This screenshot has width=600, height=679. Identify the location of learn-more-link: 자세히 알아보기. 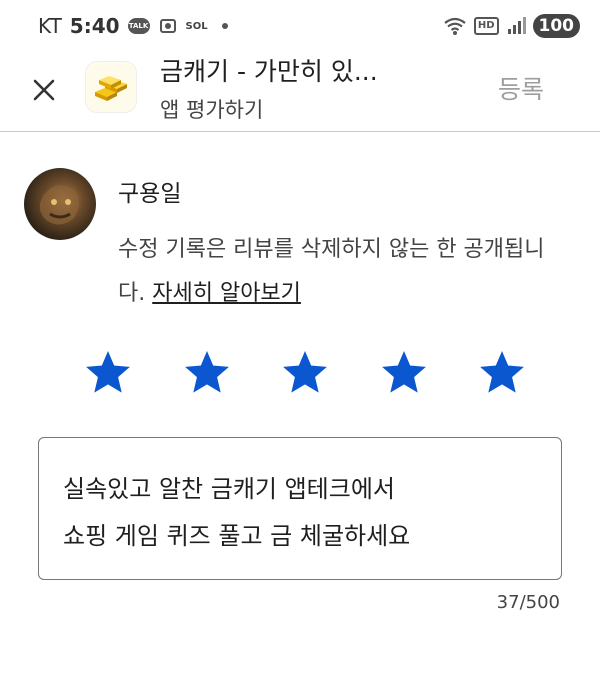
(226, 293).